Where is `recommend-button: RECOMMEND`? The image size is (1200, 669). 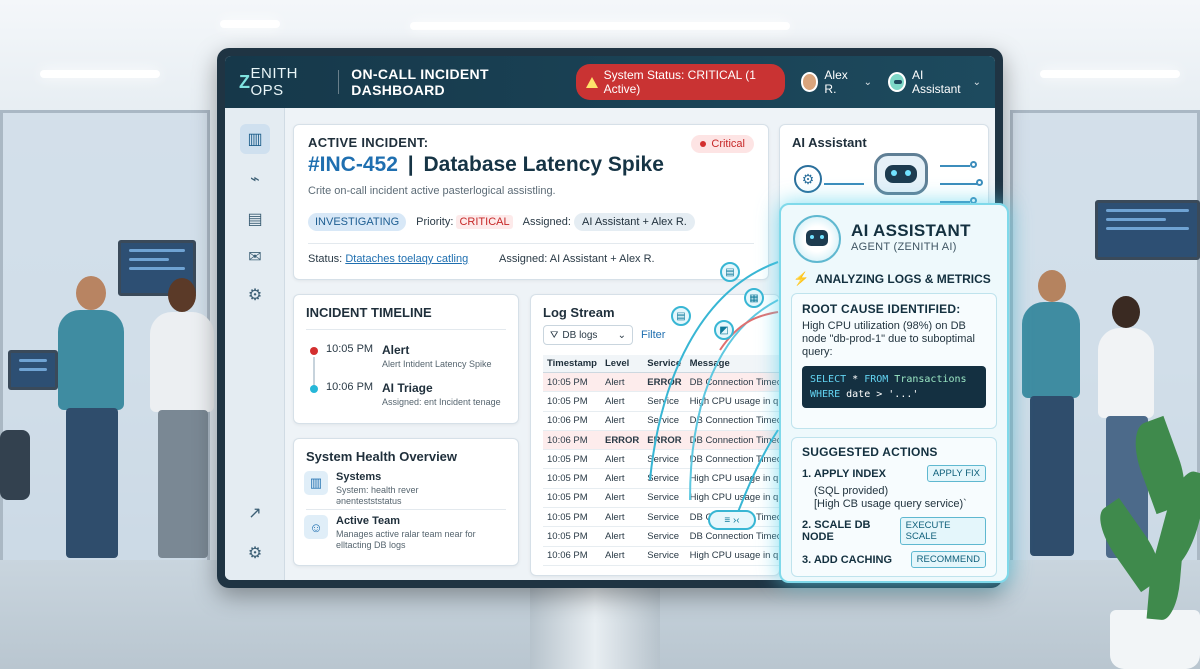
recommend-button: RECOMMEND is located at coordinates (948, 559).